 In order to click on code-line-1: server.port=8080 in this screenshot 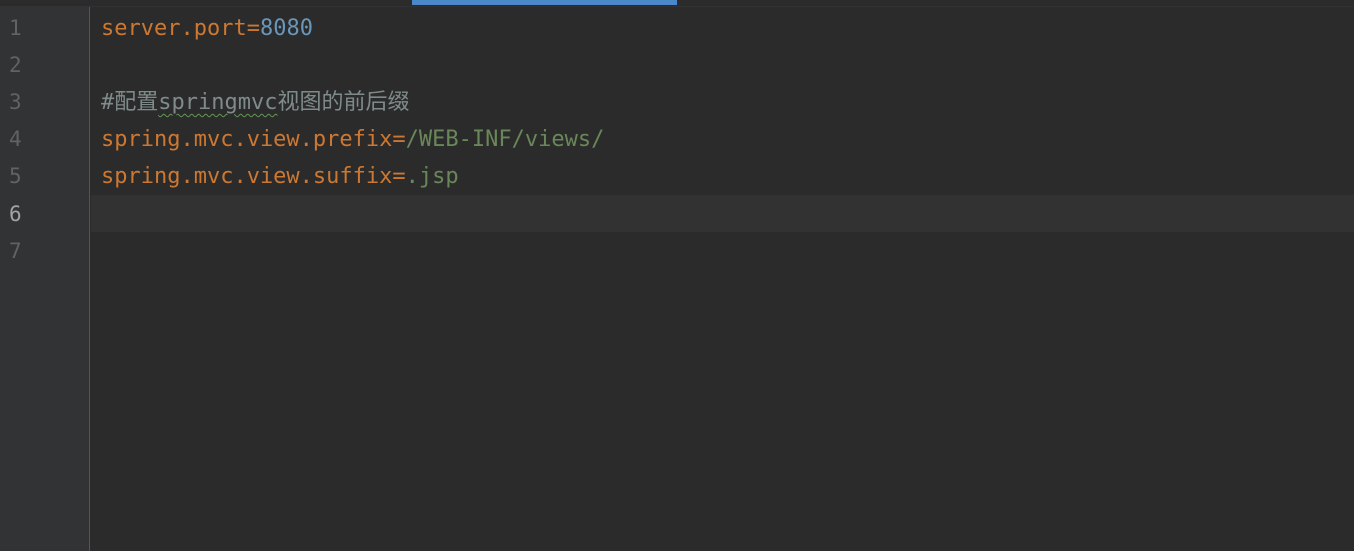, I will do `click(722, 28)`.